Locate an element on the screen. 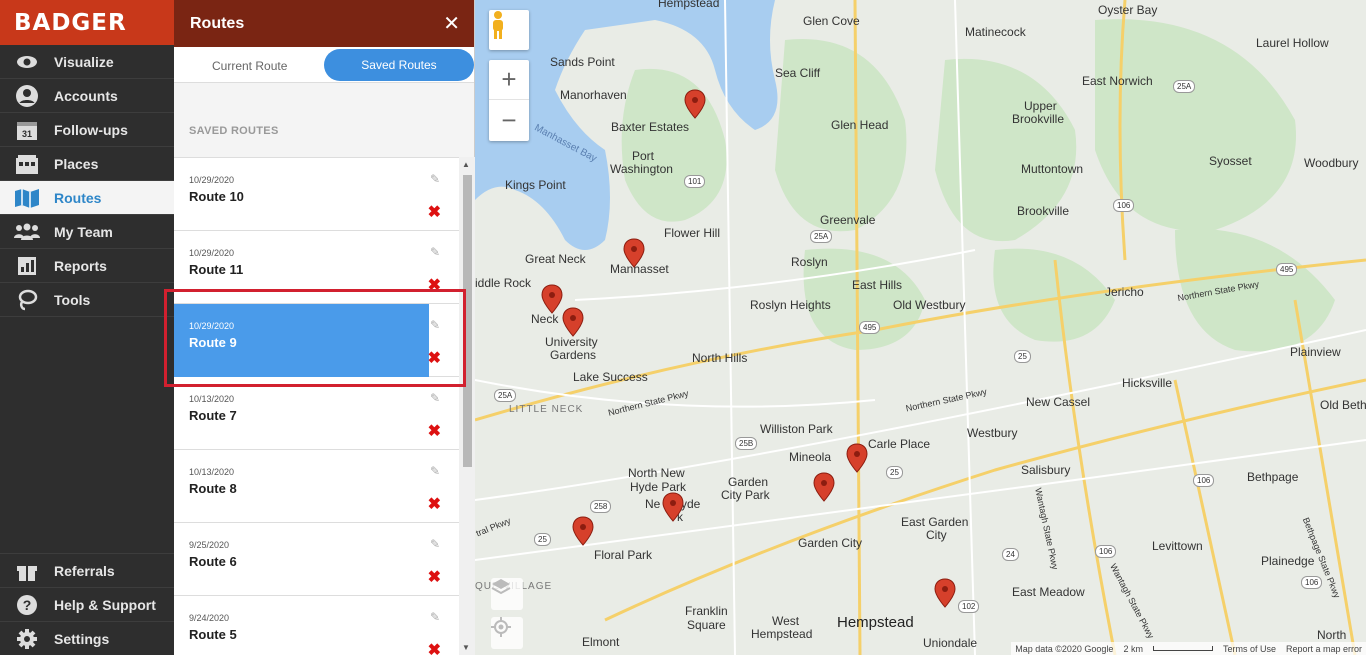  route-item: 10/13/2020 Route 8 ✎ ✖ is located at coordinates (316, 486).